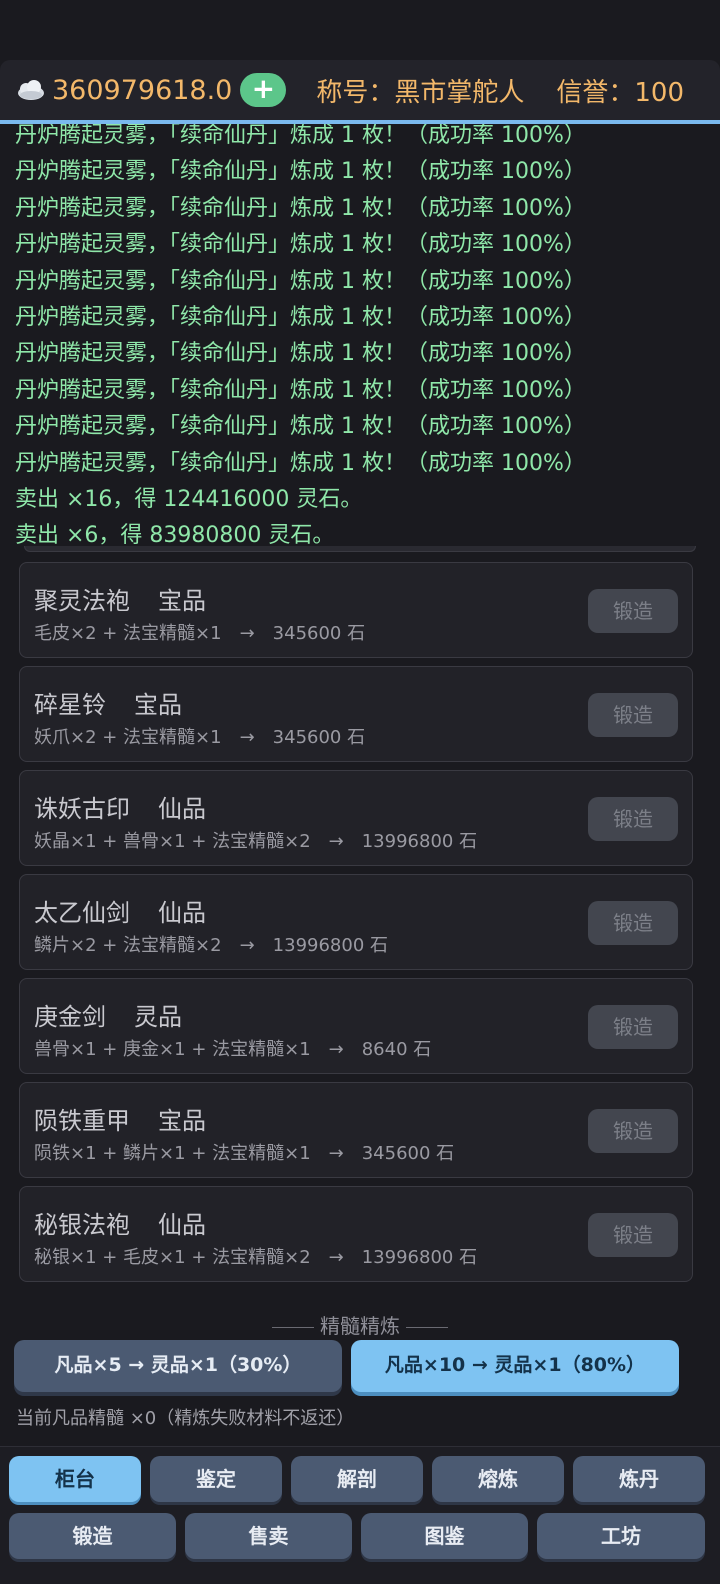  I want to click on recipe-formula: 毛皮×2 + 法宝精髓×1 → 345600 石, so click(200, 633).